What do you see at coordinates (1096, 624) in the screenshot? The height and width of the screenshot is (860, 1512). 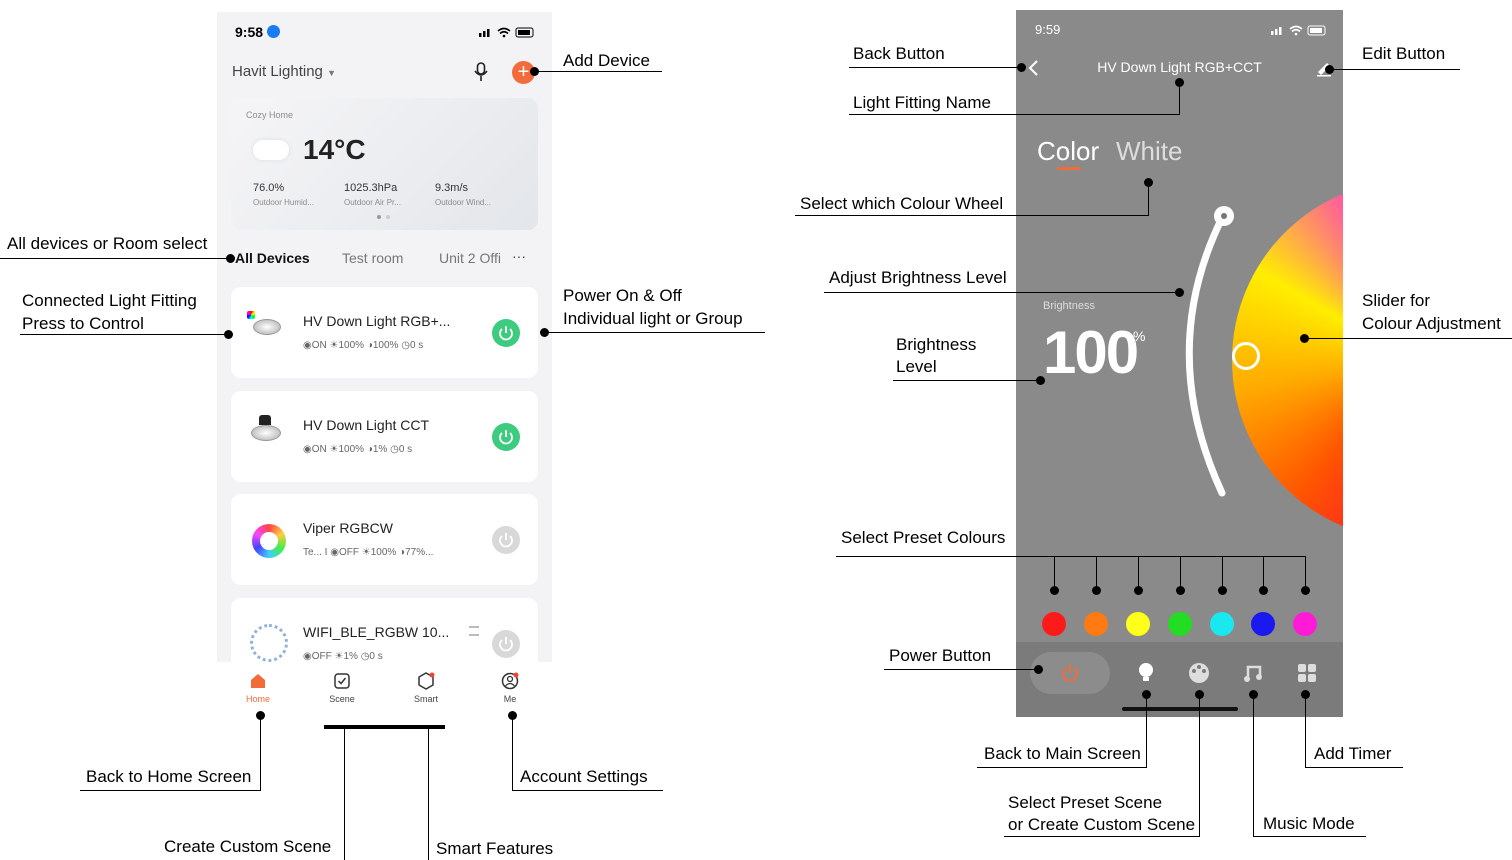 I see `preset-colour-orange` at bounding box center [1096, 624].